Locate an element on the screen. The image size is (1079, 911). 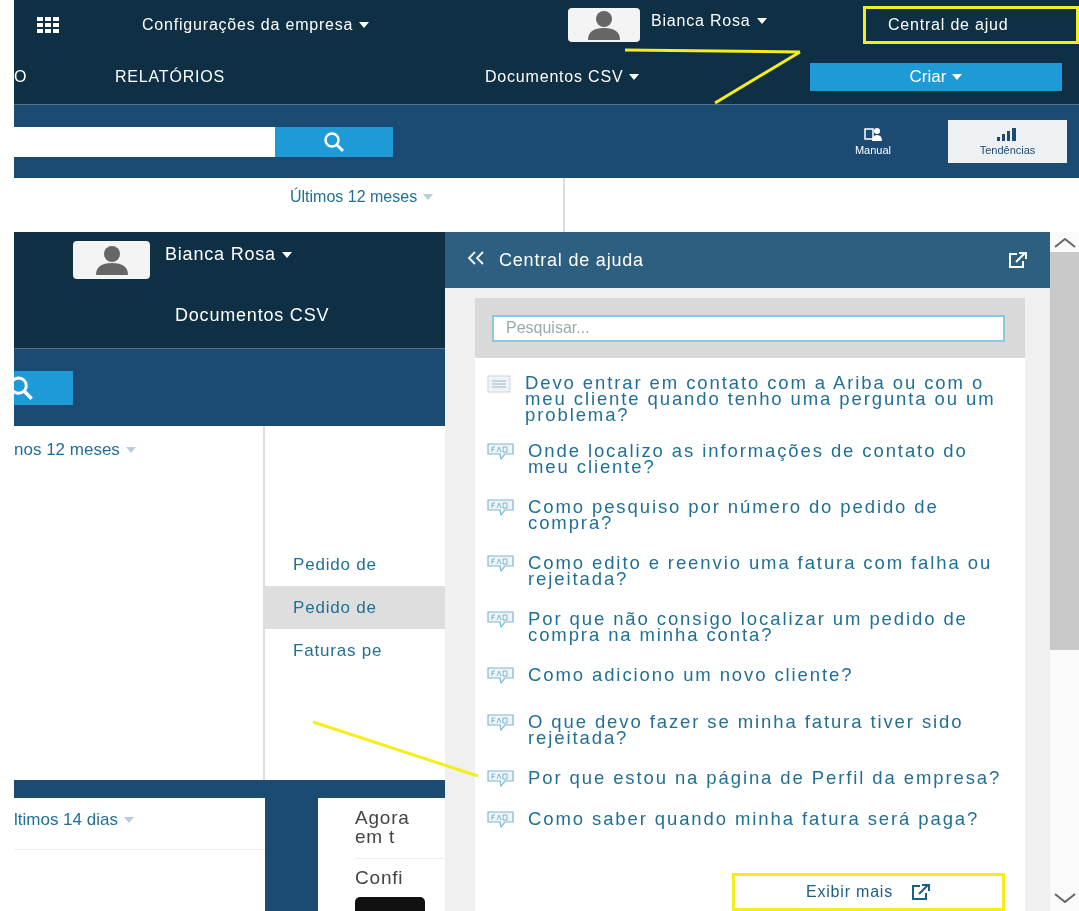
help-article-link: Como edito e reenvio uma fatura com falha ou rejeitada? is located at coordinates (765, 571).